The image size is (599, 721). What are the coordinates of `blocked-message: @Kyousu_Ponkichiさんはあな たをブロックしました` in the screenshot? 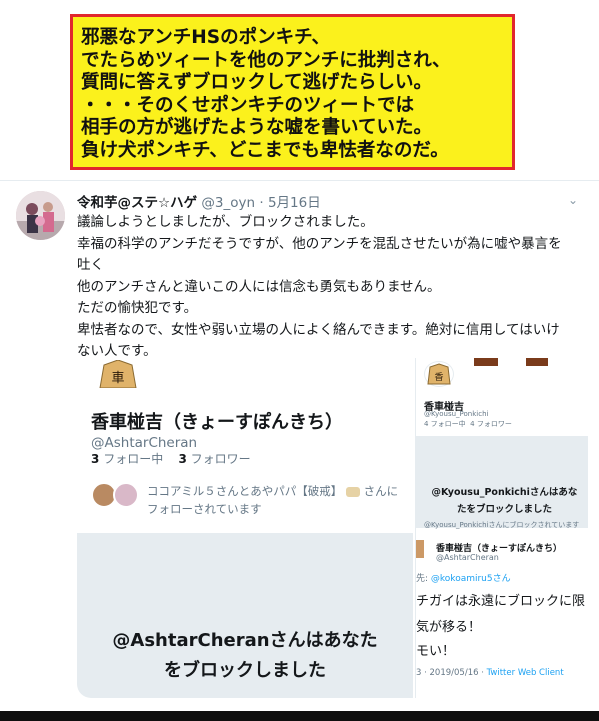 It's located at (504, 501).